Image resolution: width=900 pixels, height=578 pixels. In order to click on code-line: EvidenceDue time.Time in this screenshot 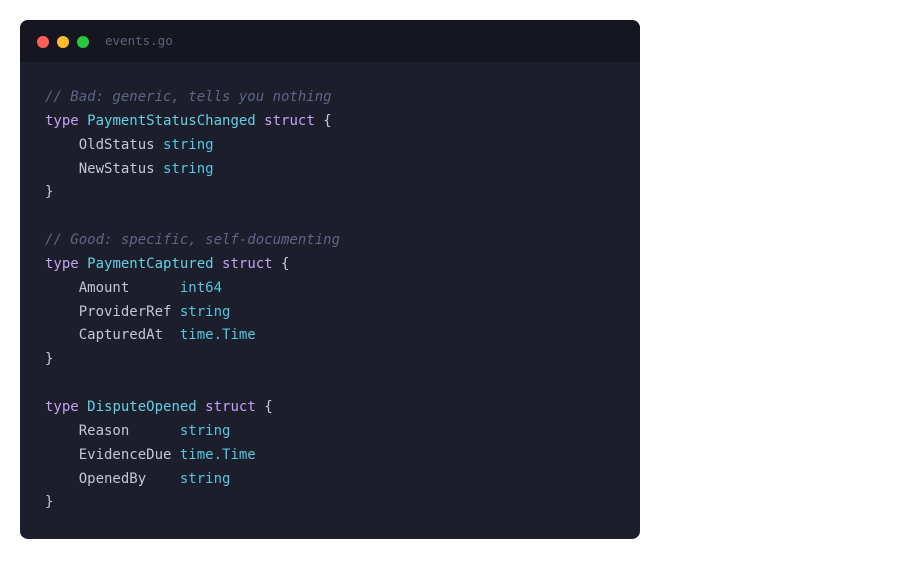, I will do `click(192, 456)`.